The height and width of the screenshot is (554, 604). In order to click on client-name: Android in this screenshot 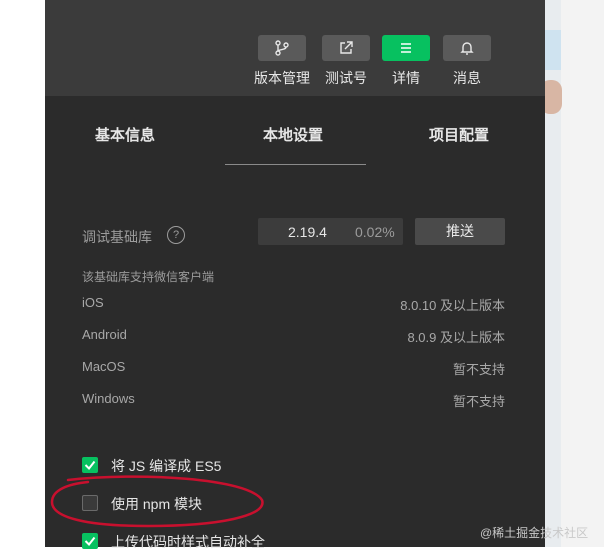, I will do `click(104, 334)`.